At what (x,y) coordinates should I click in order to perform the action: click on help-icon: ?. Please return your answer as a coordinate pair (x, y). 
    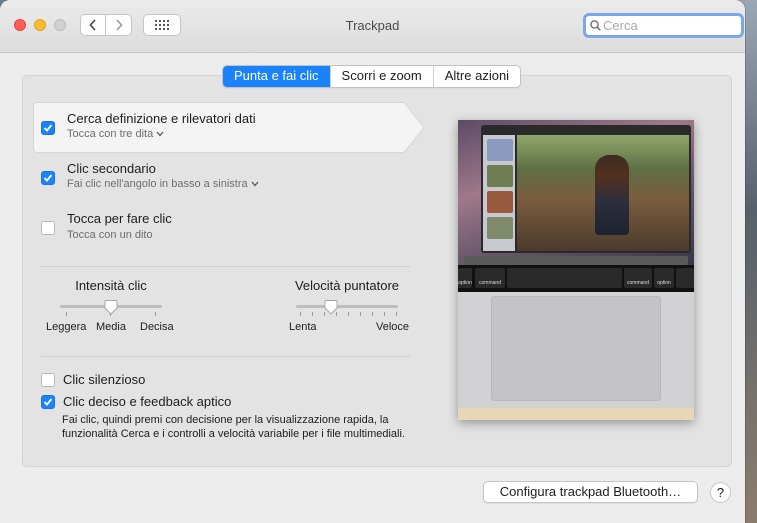
    Looking at the image, I should click on (720, 492).